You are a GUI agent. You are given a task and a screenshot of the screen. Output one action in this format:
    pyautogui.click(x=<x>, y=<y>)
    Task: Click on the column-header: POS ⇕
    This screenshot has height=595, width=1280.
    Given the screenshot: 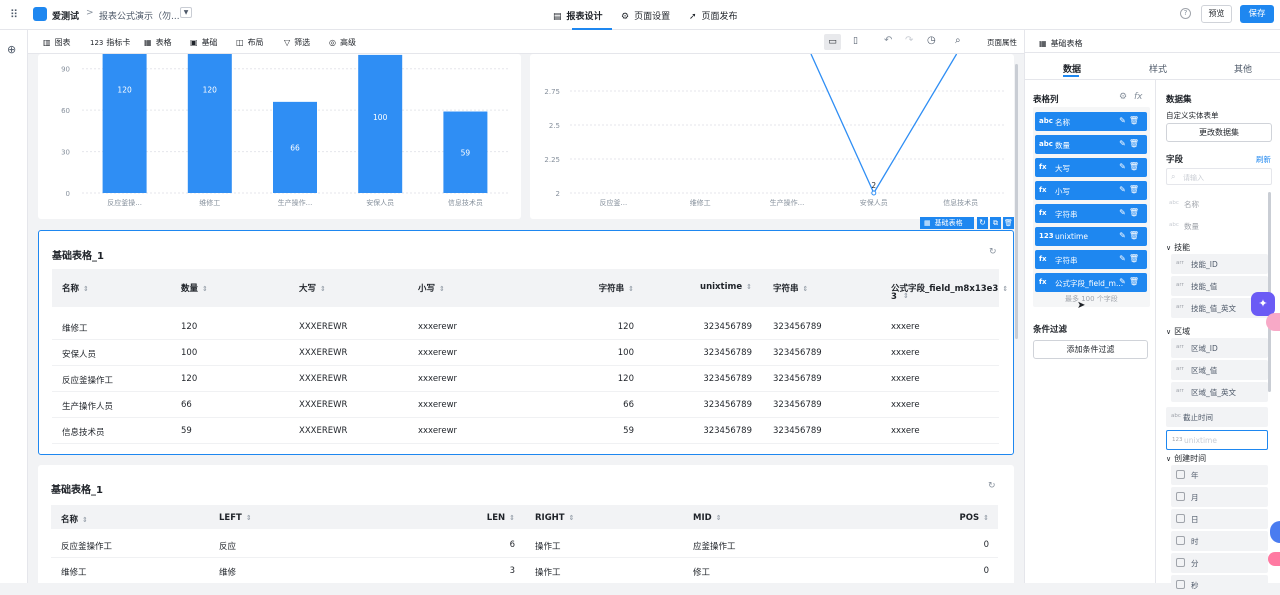 What is the action you would take?
    pyautogui.click(x=974, y=518)
    